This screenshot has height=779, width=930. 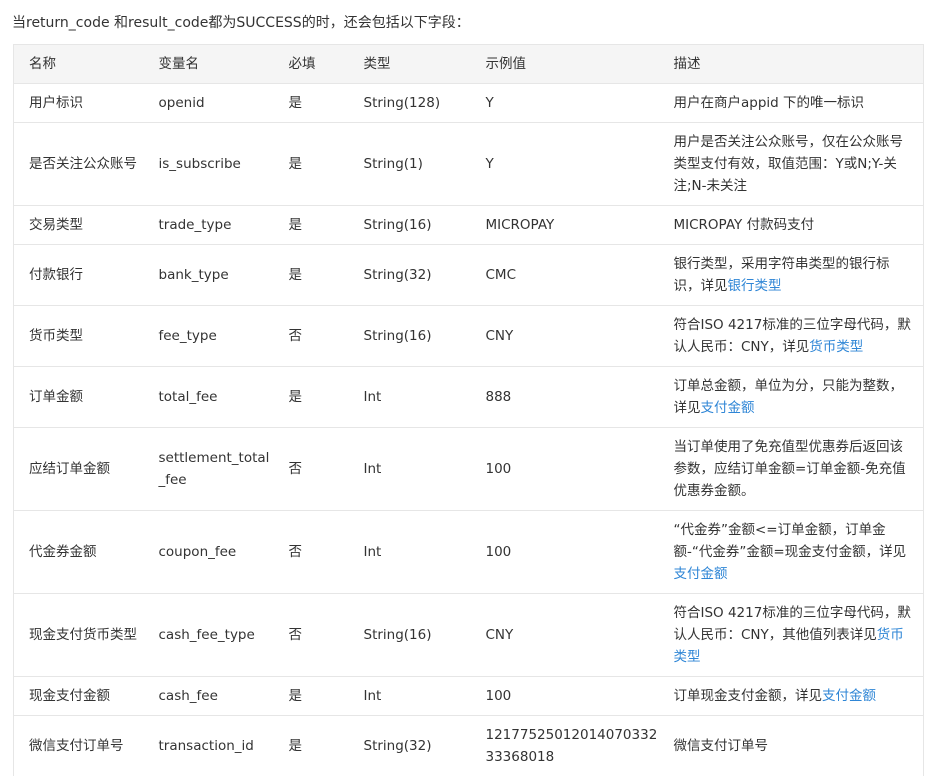 What do you see at coordinates (836, 347) in the screenshot?
I see `description-link: 货币类型` at bounding box center [836, 347].